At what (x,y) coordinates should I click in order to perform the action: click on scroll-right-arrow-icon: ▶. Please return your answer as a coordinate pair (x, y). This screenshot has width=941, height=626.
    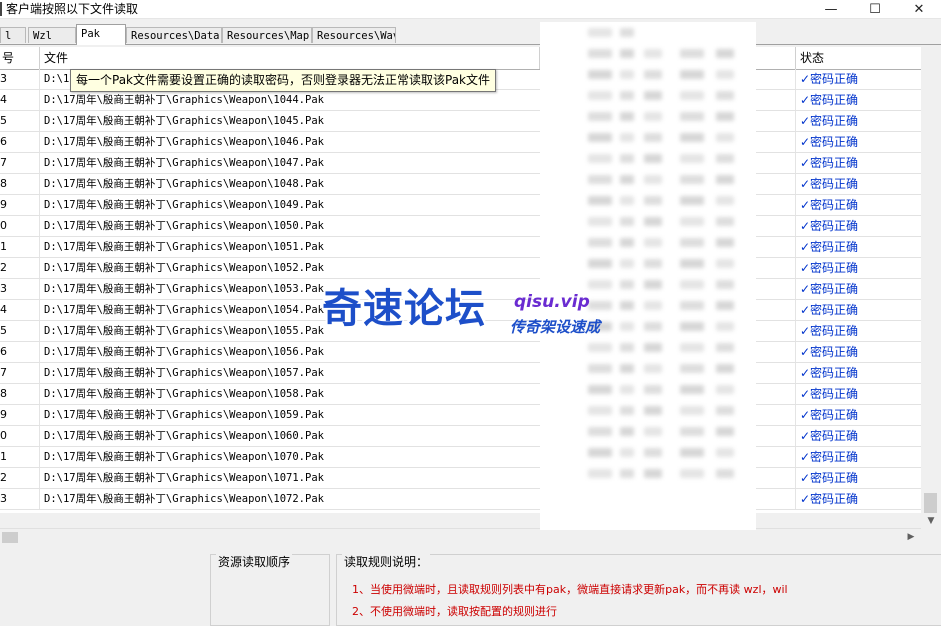
    Looking at the image, I should click on (911, 537).